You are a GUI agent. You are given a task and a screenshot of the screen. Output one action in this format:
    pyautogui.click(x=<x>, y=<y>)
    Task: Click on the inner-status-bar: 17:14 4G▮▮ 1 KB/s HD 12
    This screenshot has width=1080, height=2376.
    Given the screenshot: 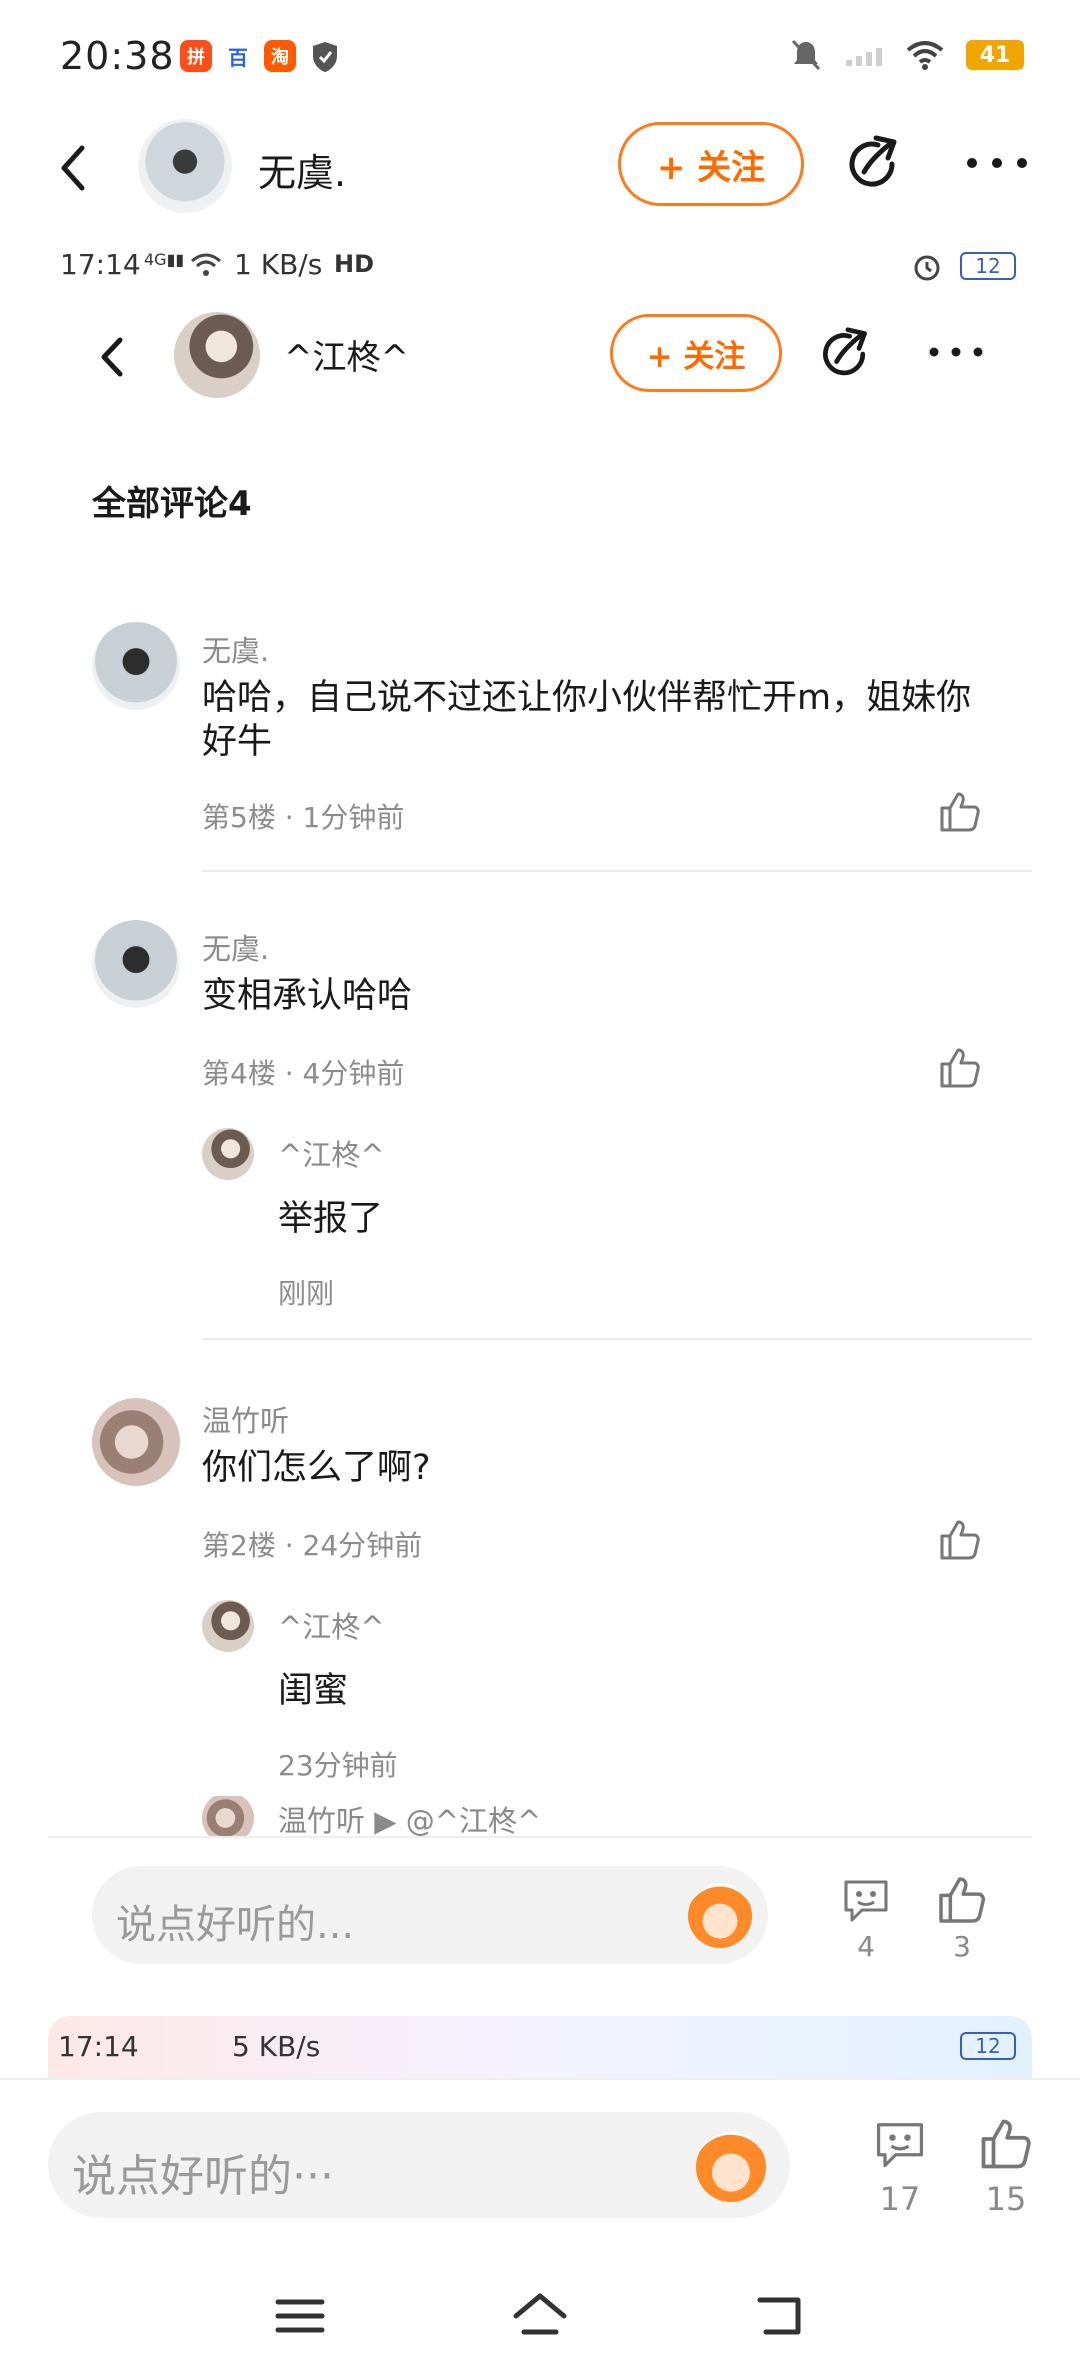 What is the action you would take?
    pyautogui.click(x=540, y=268)
    